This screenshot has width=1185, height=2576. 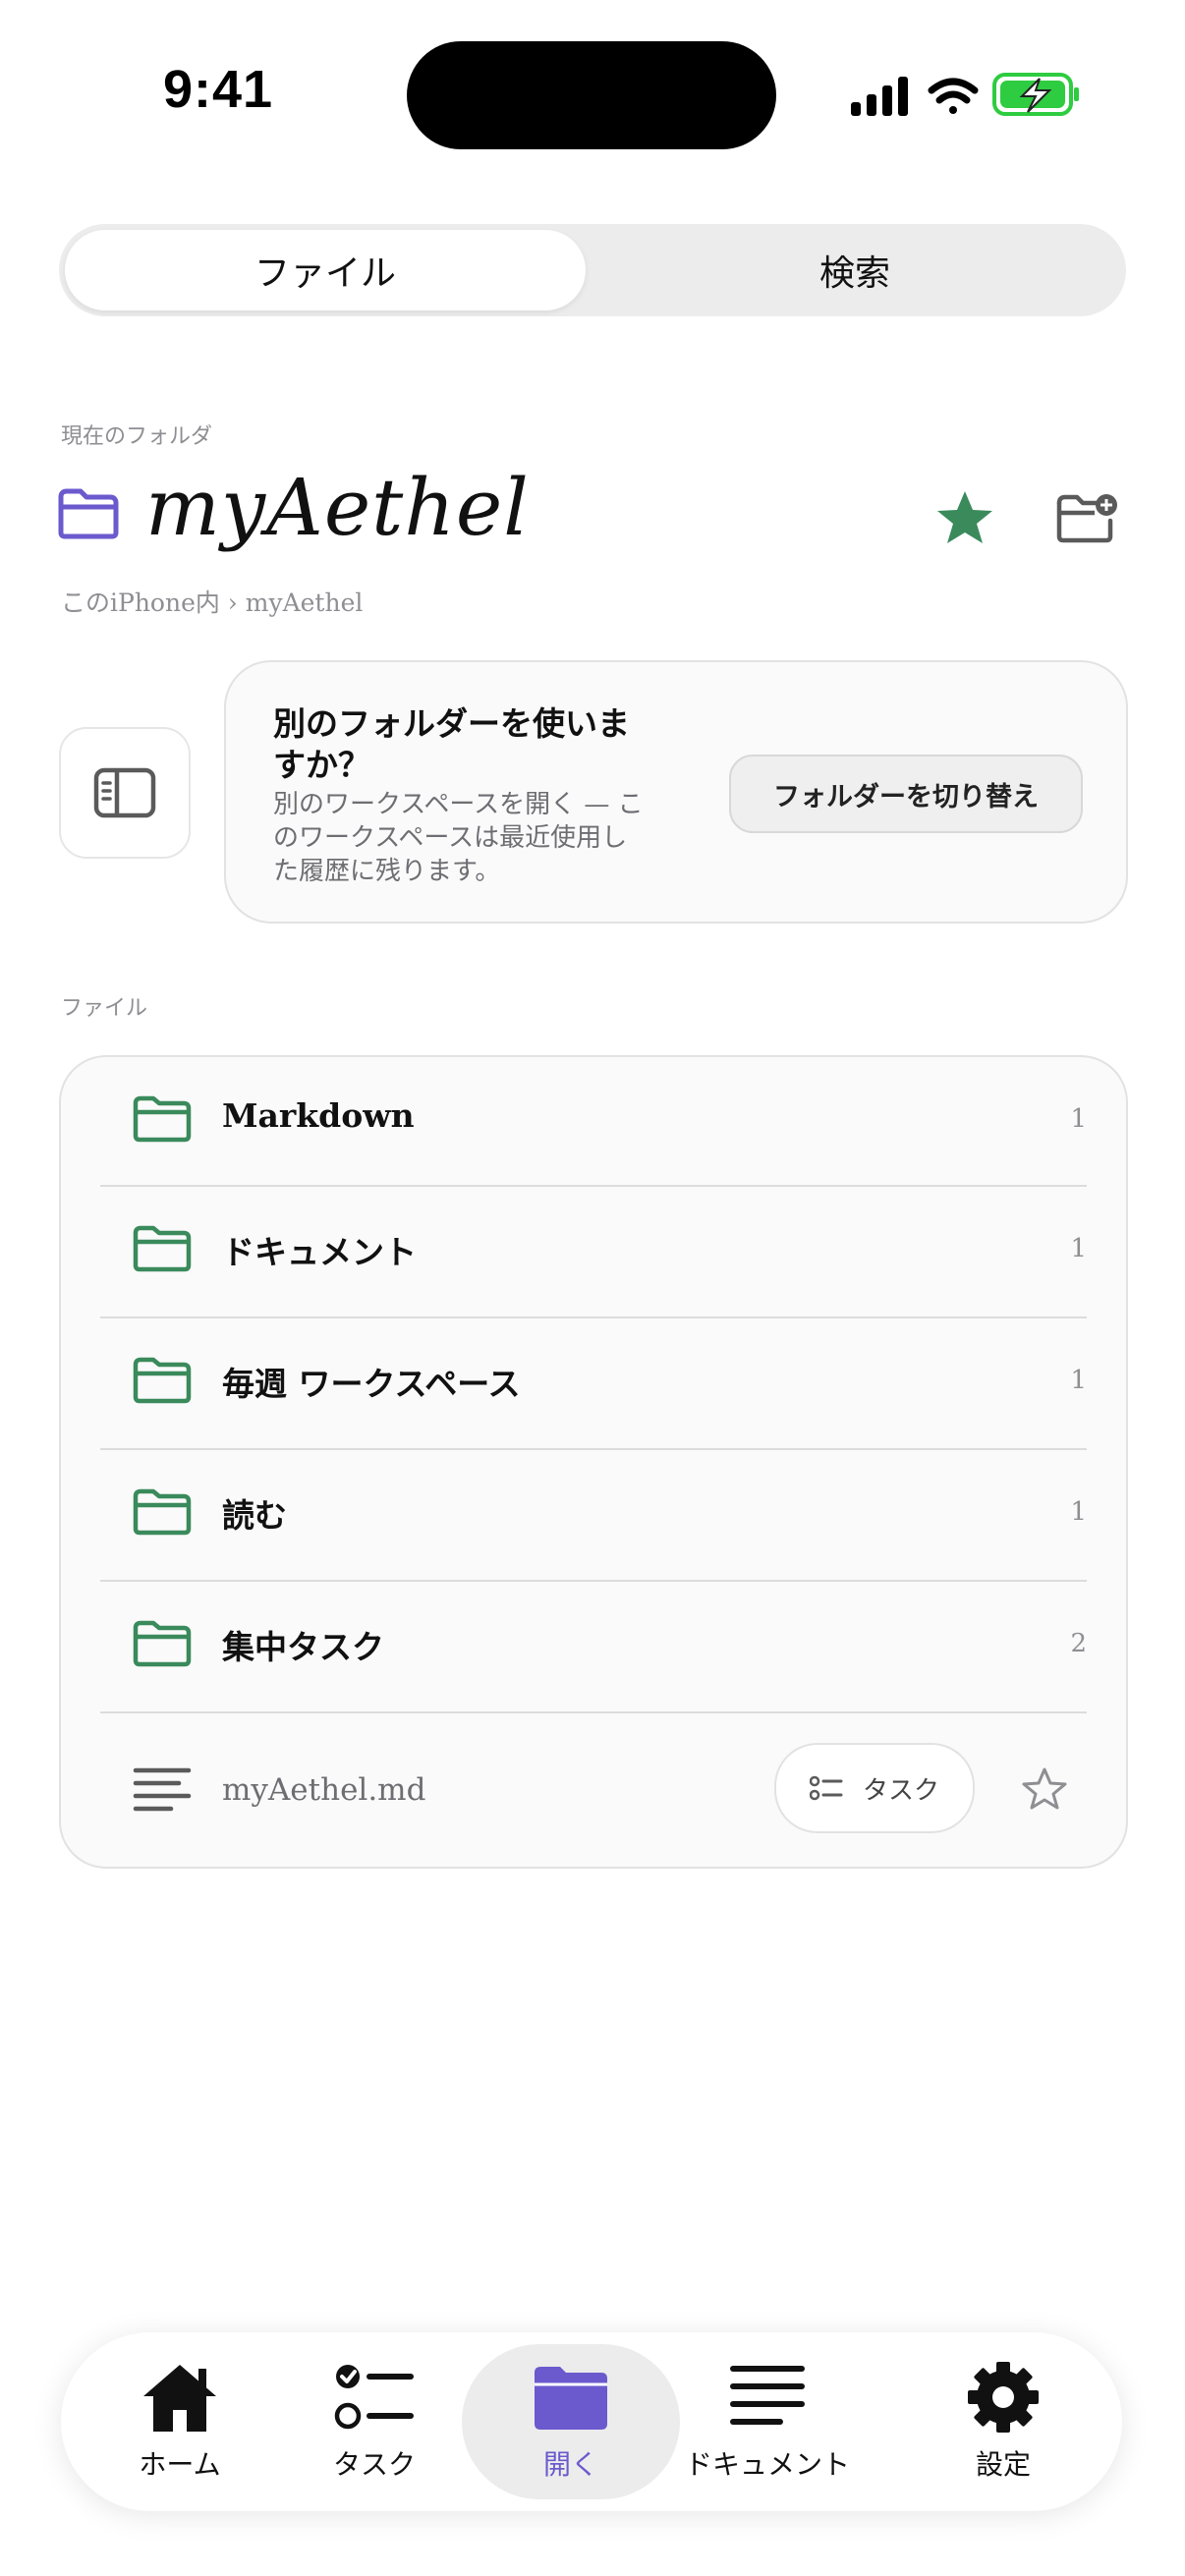 What do you see at coordinates (570, 2464) in the screenshot?
I see `tab-label: 開く` at bounding box center [570, 2464].